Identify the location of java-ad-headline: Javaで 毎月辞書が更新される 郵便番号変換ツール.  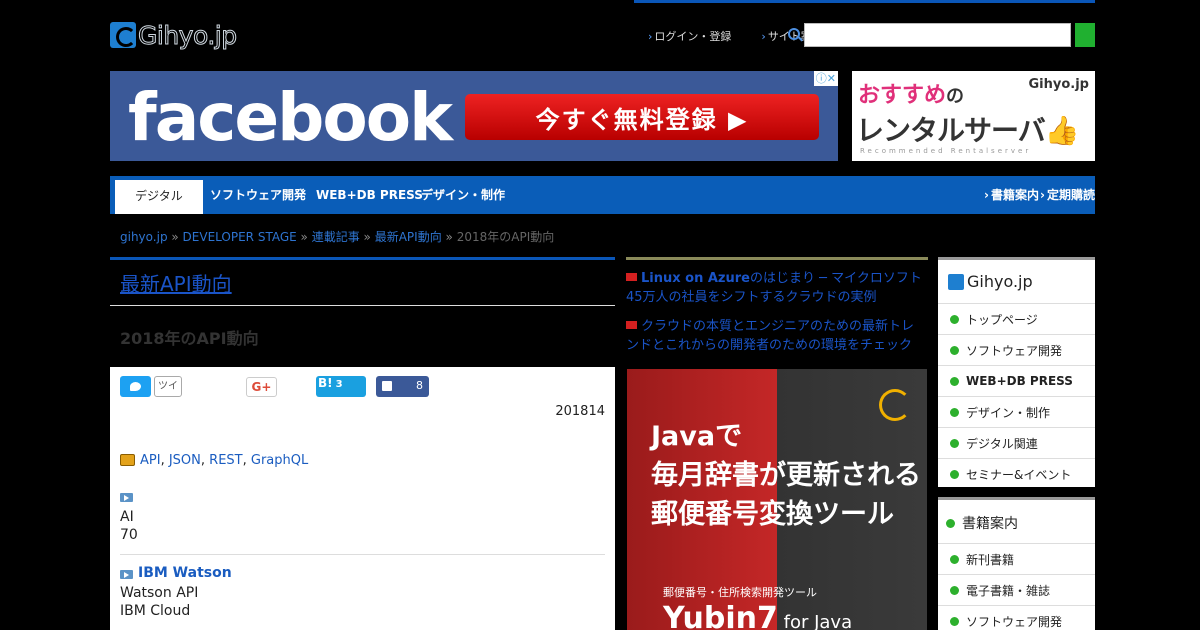
(786, 475).